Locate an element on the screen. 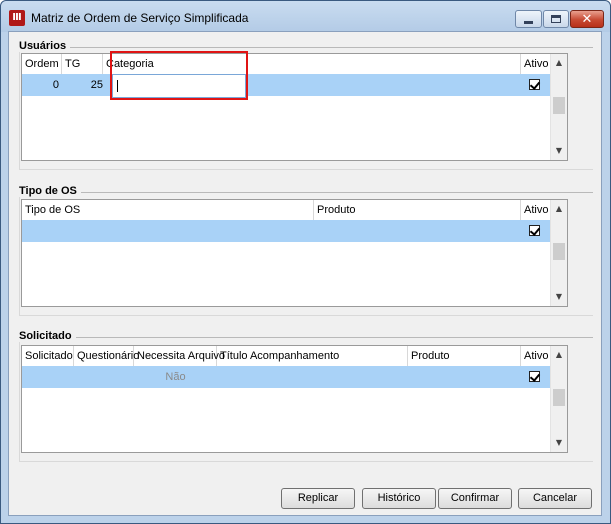  table-row is located at coordinates (286, 231).